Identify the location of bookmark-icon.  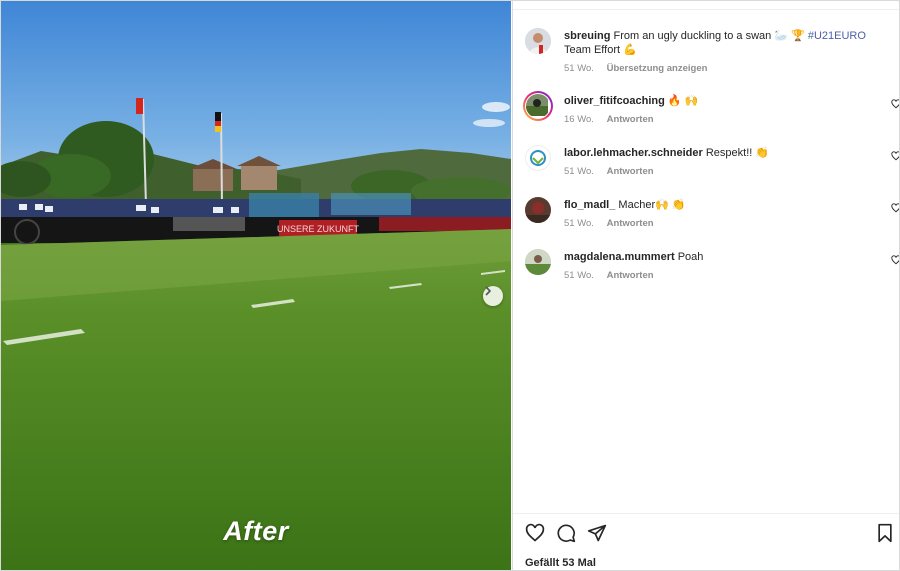
(885, 533).